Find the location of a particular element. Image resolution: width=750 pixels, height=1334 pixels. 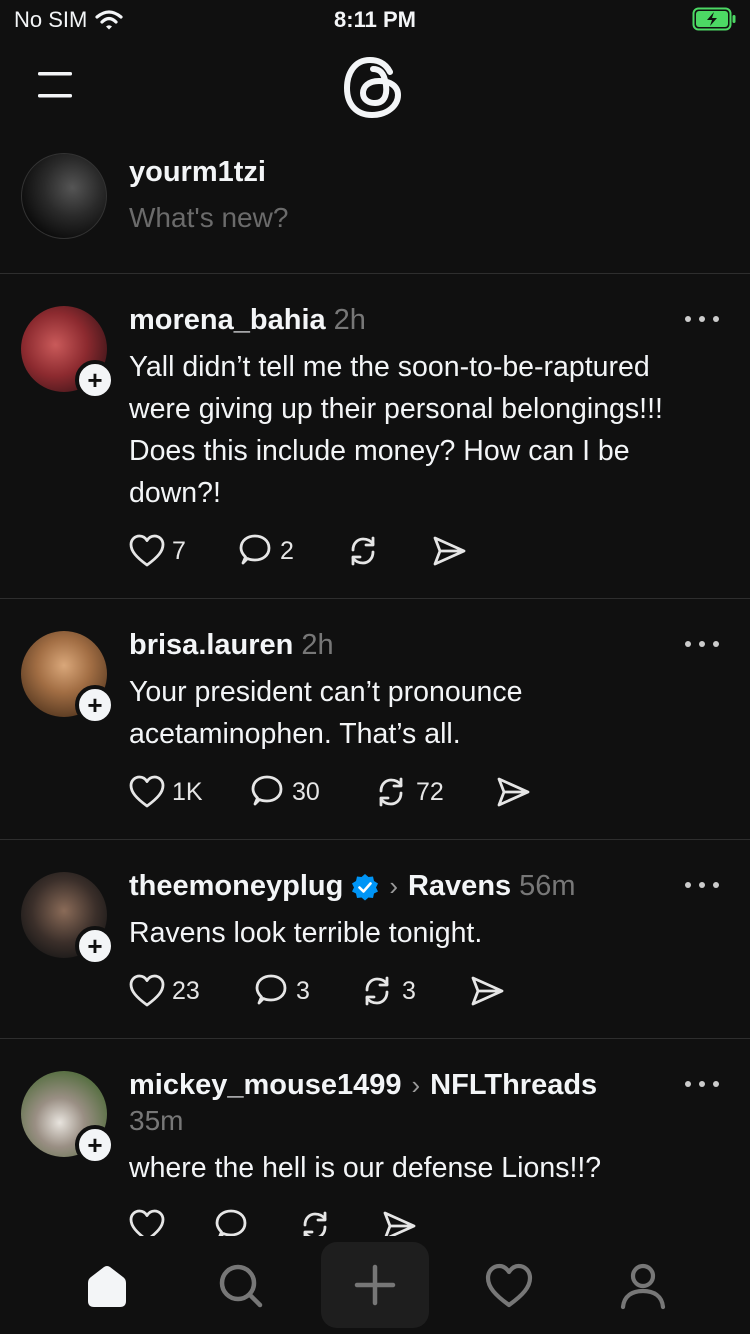

avatar is located at coordinates (64, 196).